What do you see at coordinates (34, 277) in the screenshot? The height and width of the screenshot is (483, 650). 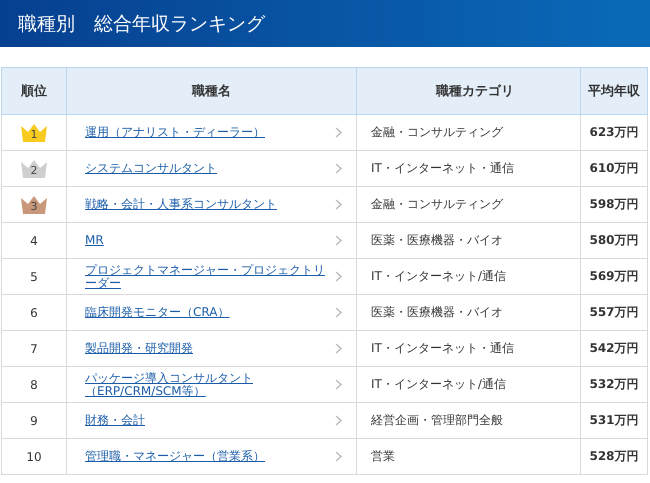 I see `rank-number: 5` at bounding box center [34, 277].